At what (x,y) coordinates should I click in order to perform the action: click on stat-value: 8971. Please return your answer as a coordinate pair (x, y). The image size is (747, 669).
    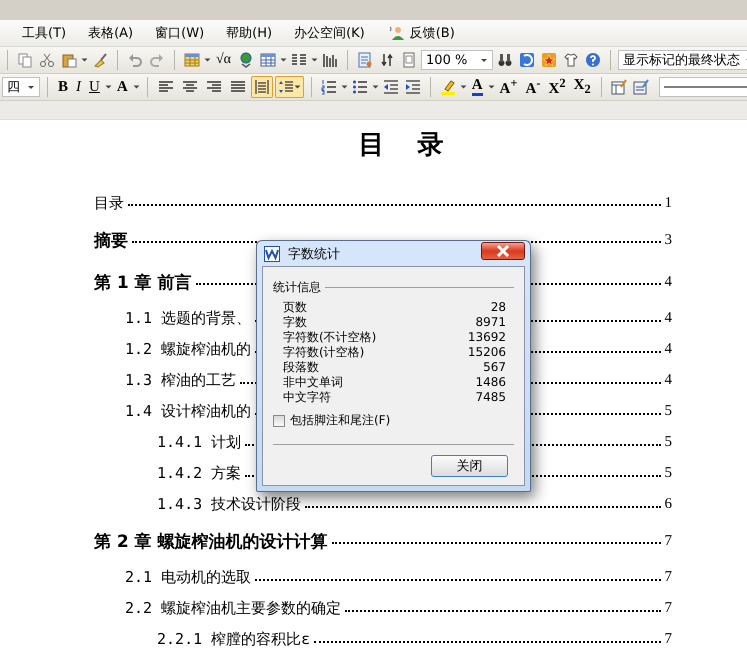
    Looking at the image, I should click on (490, 322).